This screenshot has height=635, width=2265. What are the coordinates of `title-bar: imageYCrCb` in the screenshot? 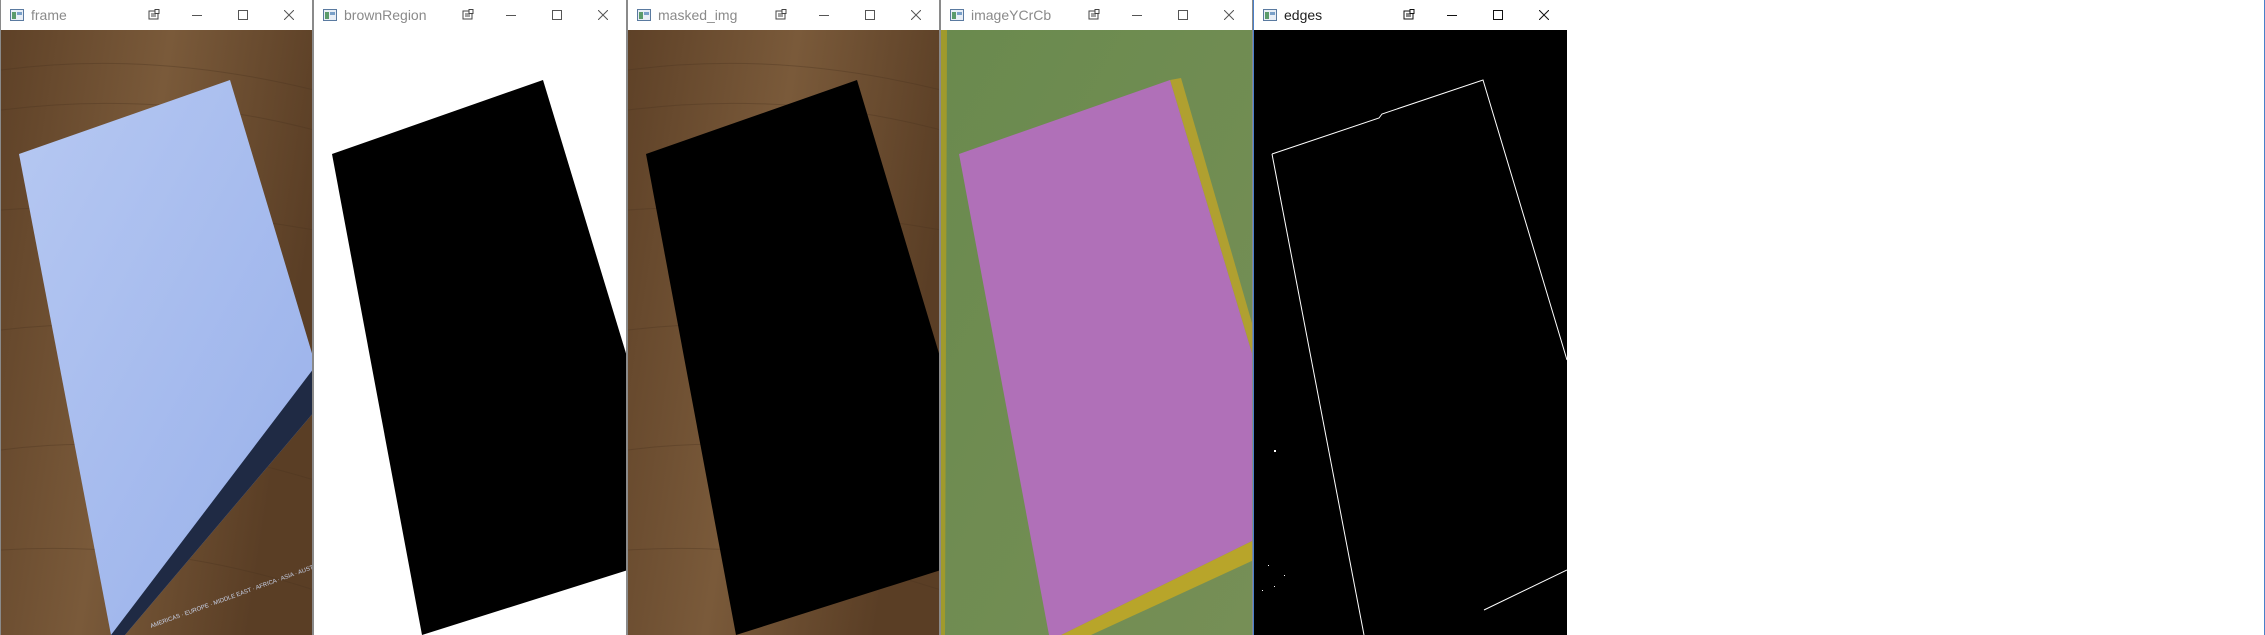 It's located at (1096, 15).